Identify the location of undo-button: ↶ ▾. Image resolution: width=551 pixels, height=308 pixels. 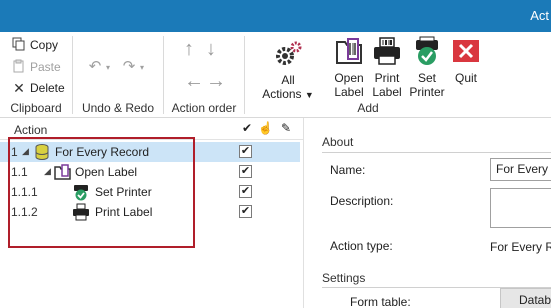
(98, 67).